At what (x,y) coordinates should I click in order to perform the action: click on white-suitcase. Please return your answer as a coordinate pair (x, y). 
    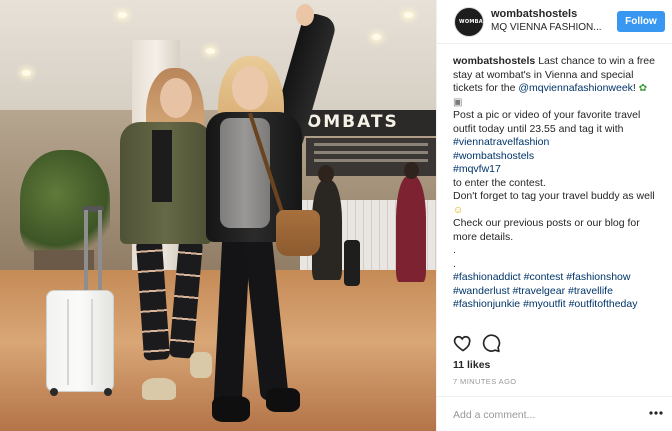
    Looking at the image, I should click on (80, 341).